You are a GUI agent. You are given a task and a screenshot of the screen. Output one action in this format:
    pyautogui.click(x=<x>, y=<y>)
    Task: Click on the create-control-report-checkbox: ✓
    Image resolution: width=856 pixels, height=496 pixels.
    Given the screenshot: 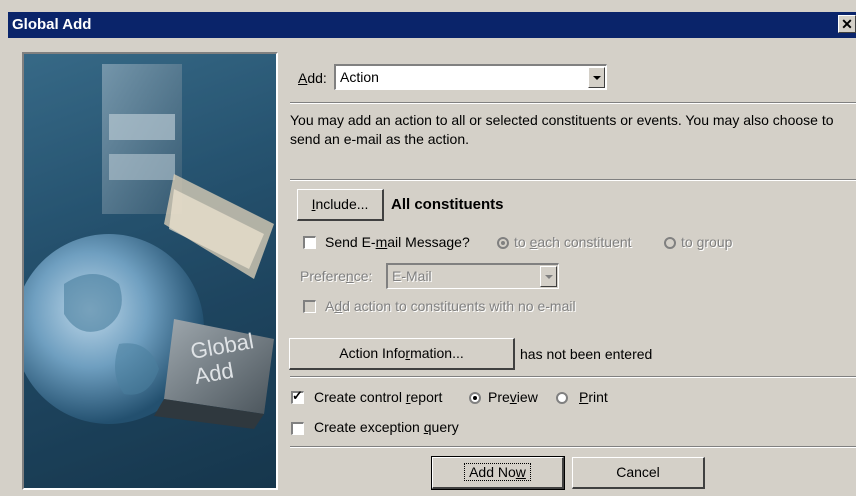 What is the action you would take?
    pyautogui.click(x=297, y=396)
    